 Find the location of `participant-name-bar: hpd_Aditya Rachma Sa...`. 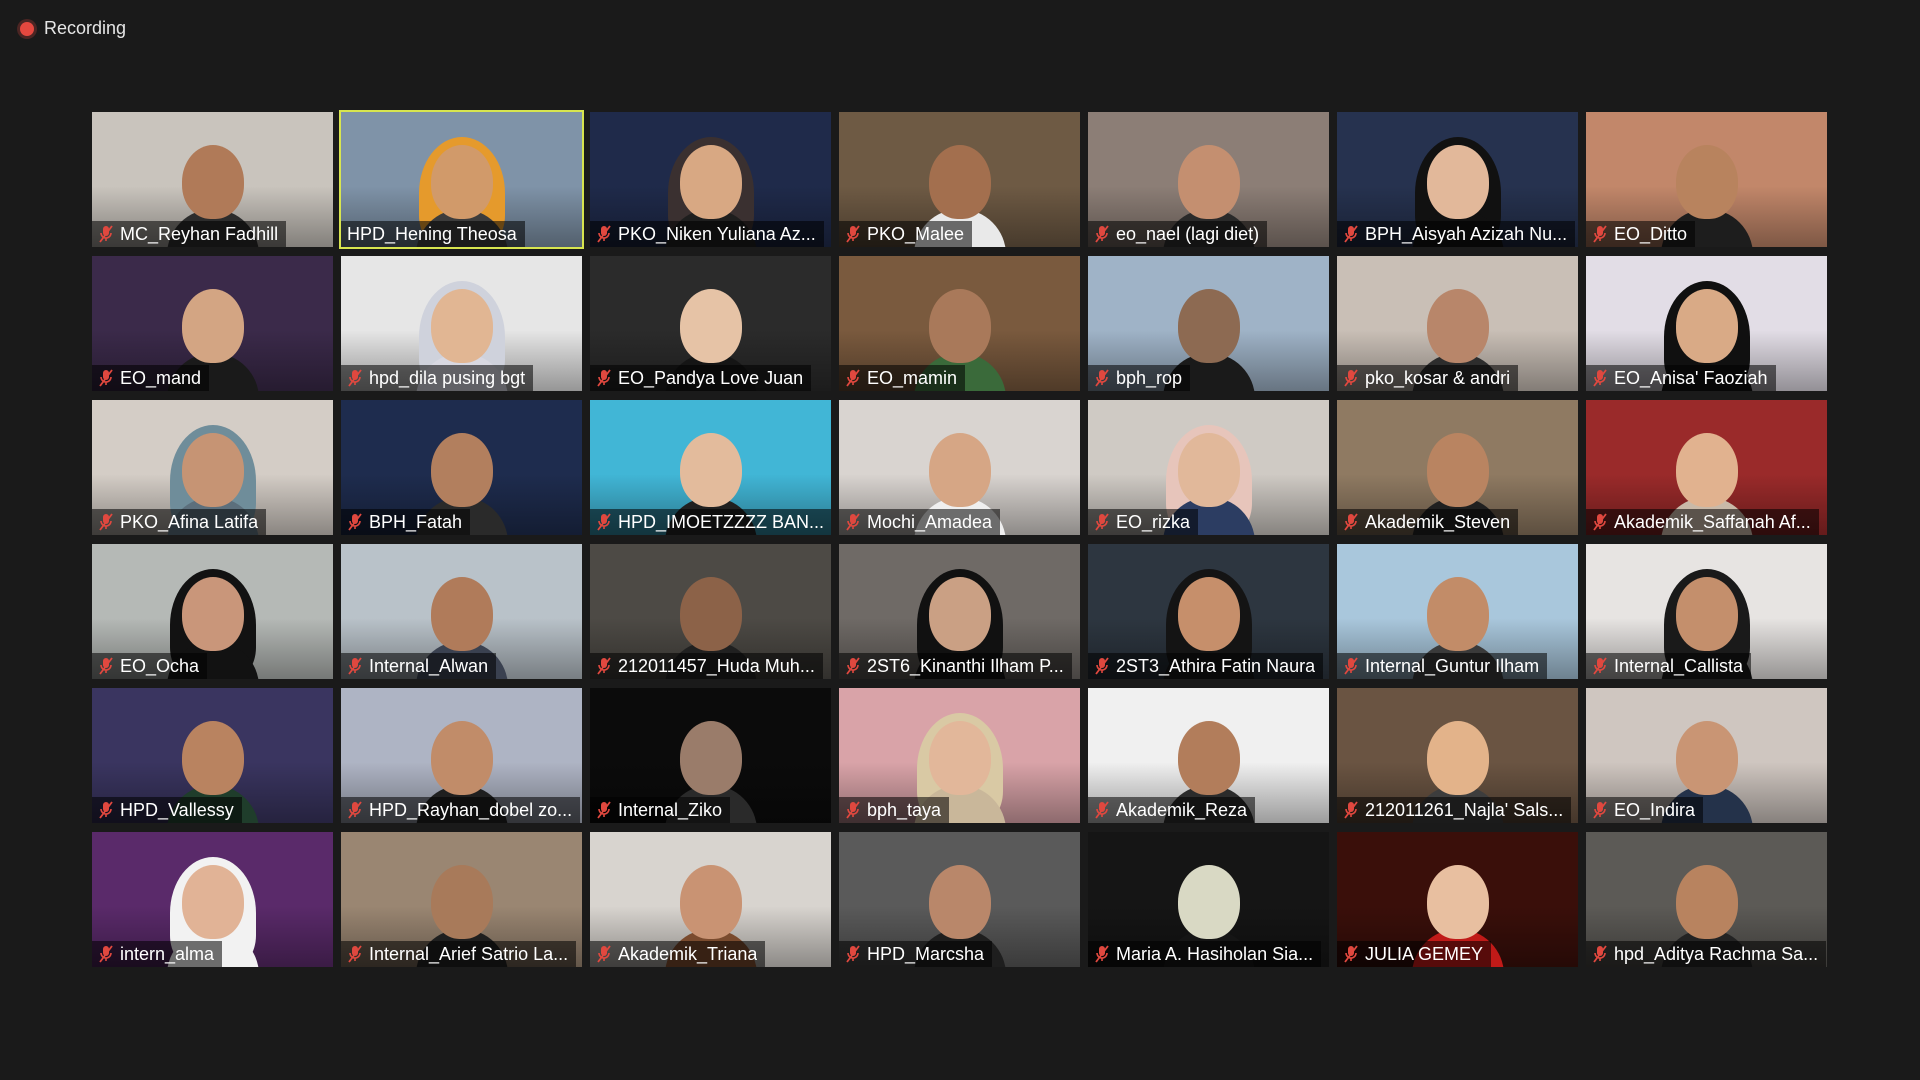

participant-name-bar: hpd_Aditya Rachma Sa... is located at coordinates (1706, 954).